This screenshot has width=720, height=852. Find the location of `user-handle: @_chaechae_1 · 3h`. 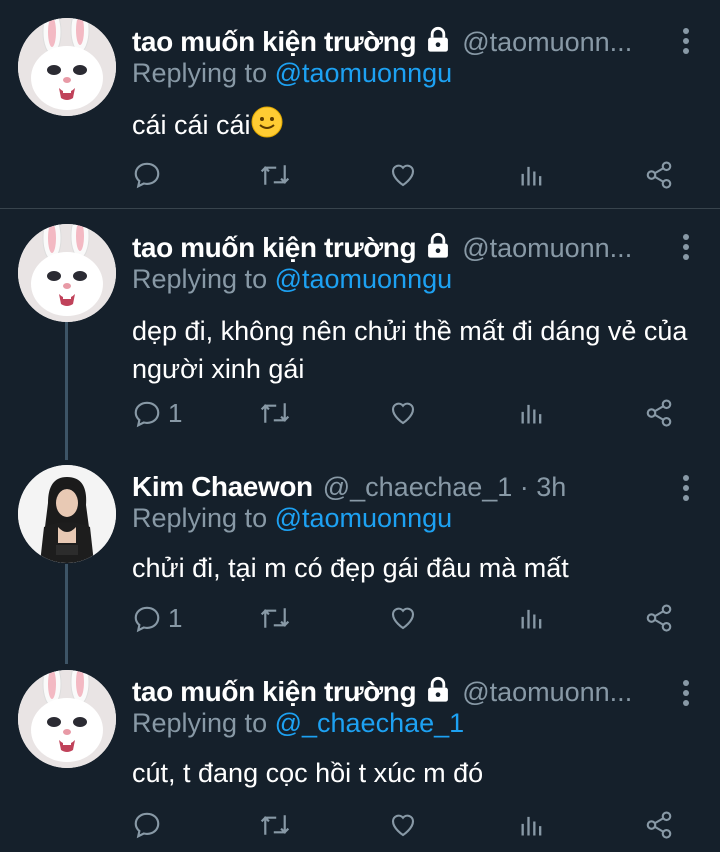

user-handle: @_chaechae_1 · 3h is located at coordinates (445, 487).